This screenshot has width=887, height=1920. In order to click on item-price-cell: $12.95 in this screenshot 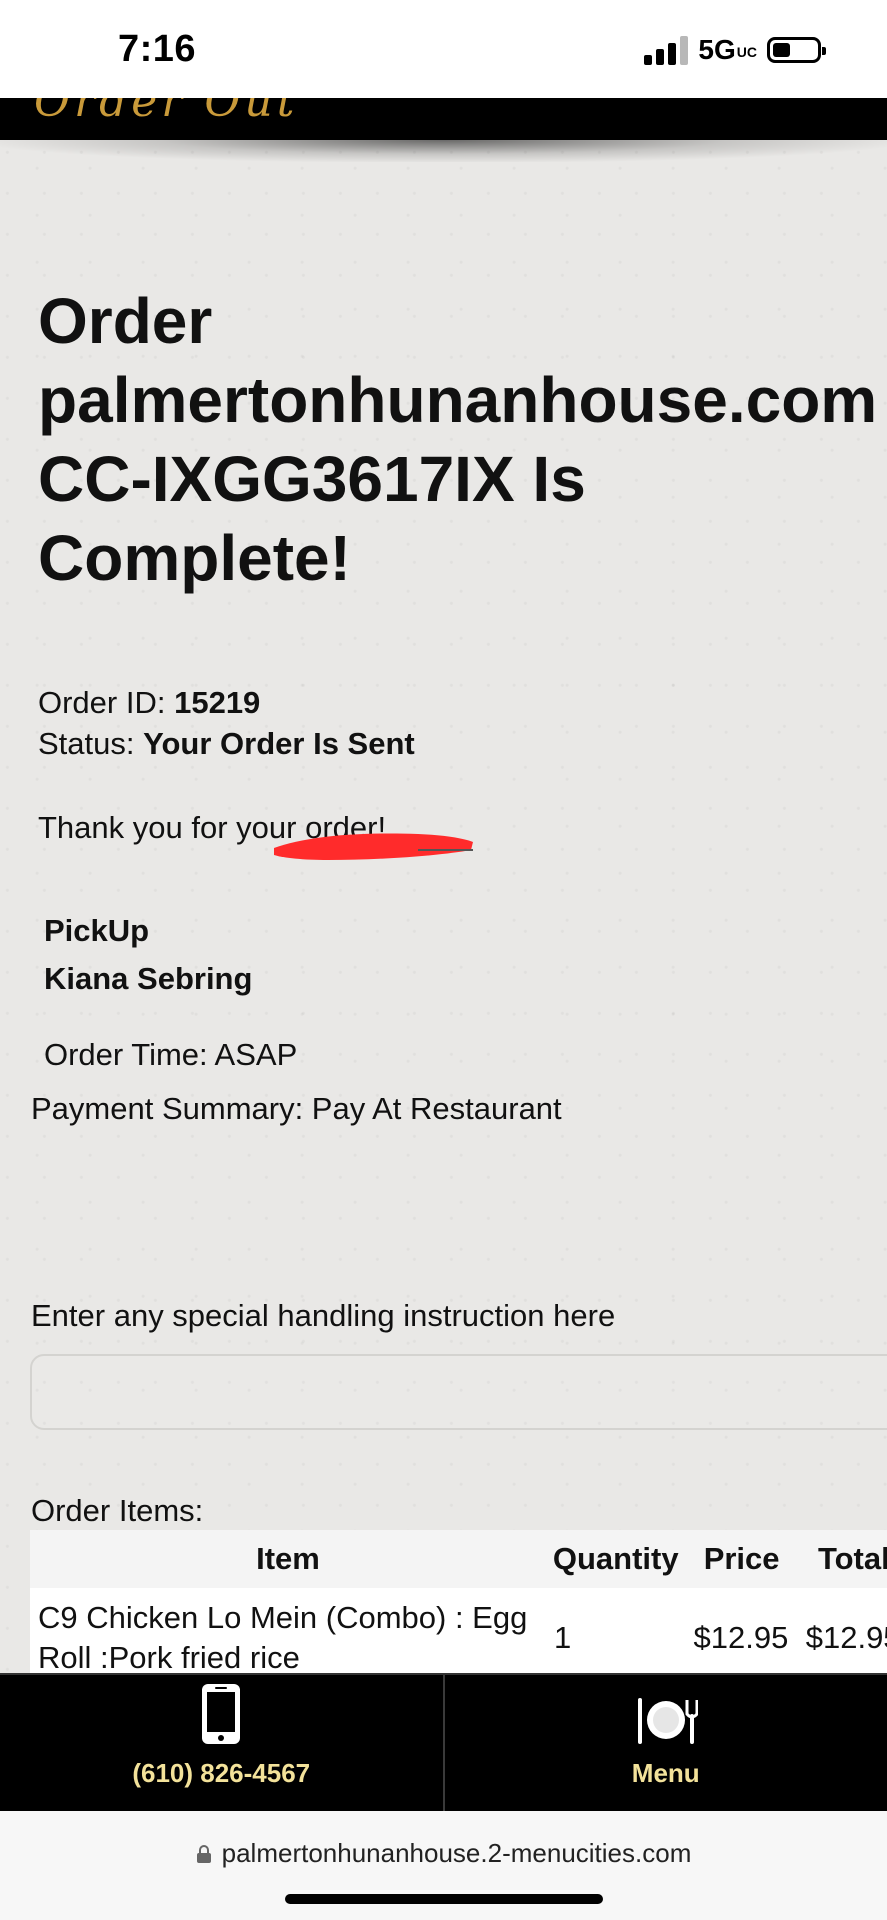, I will do `click(741, 1630)`.